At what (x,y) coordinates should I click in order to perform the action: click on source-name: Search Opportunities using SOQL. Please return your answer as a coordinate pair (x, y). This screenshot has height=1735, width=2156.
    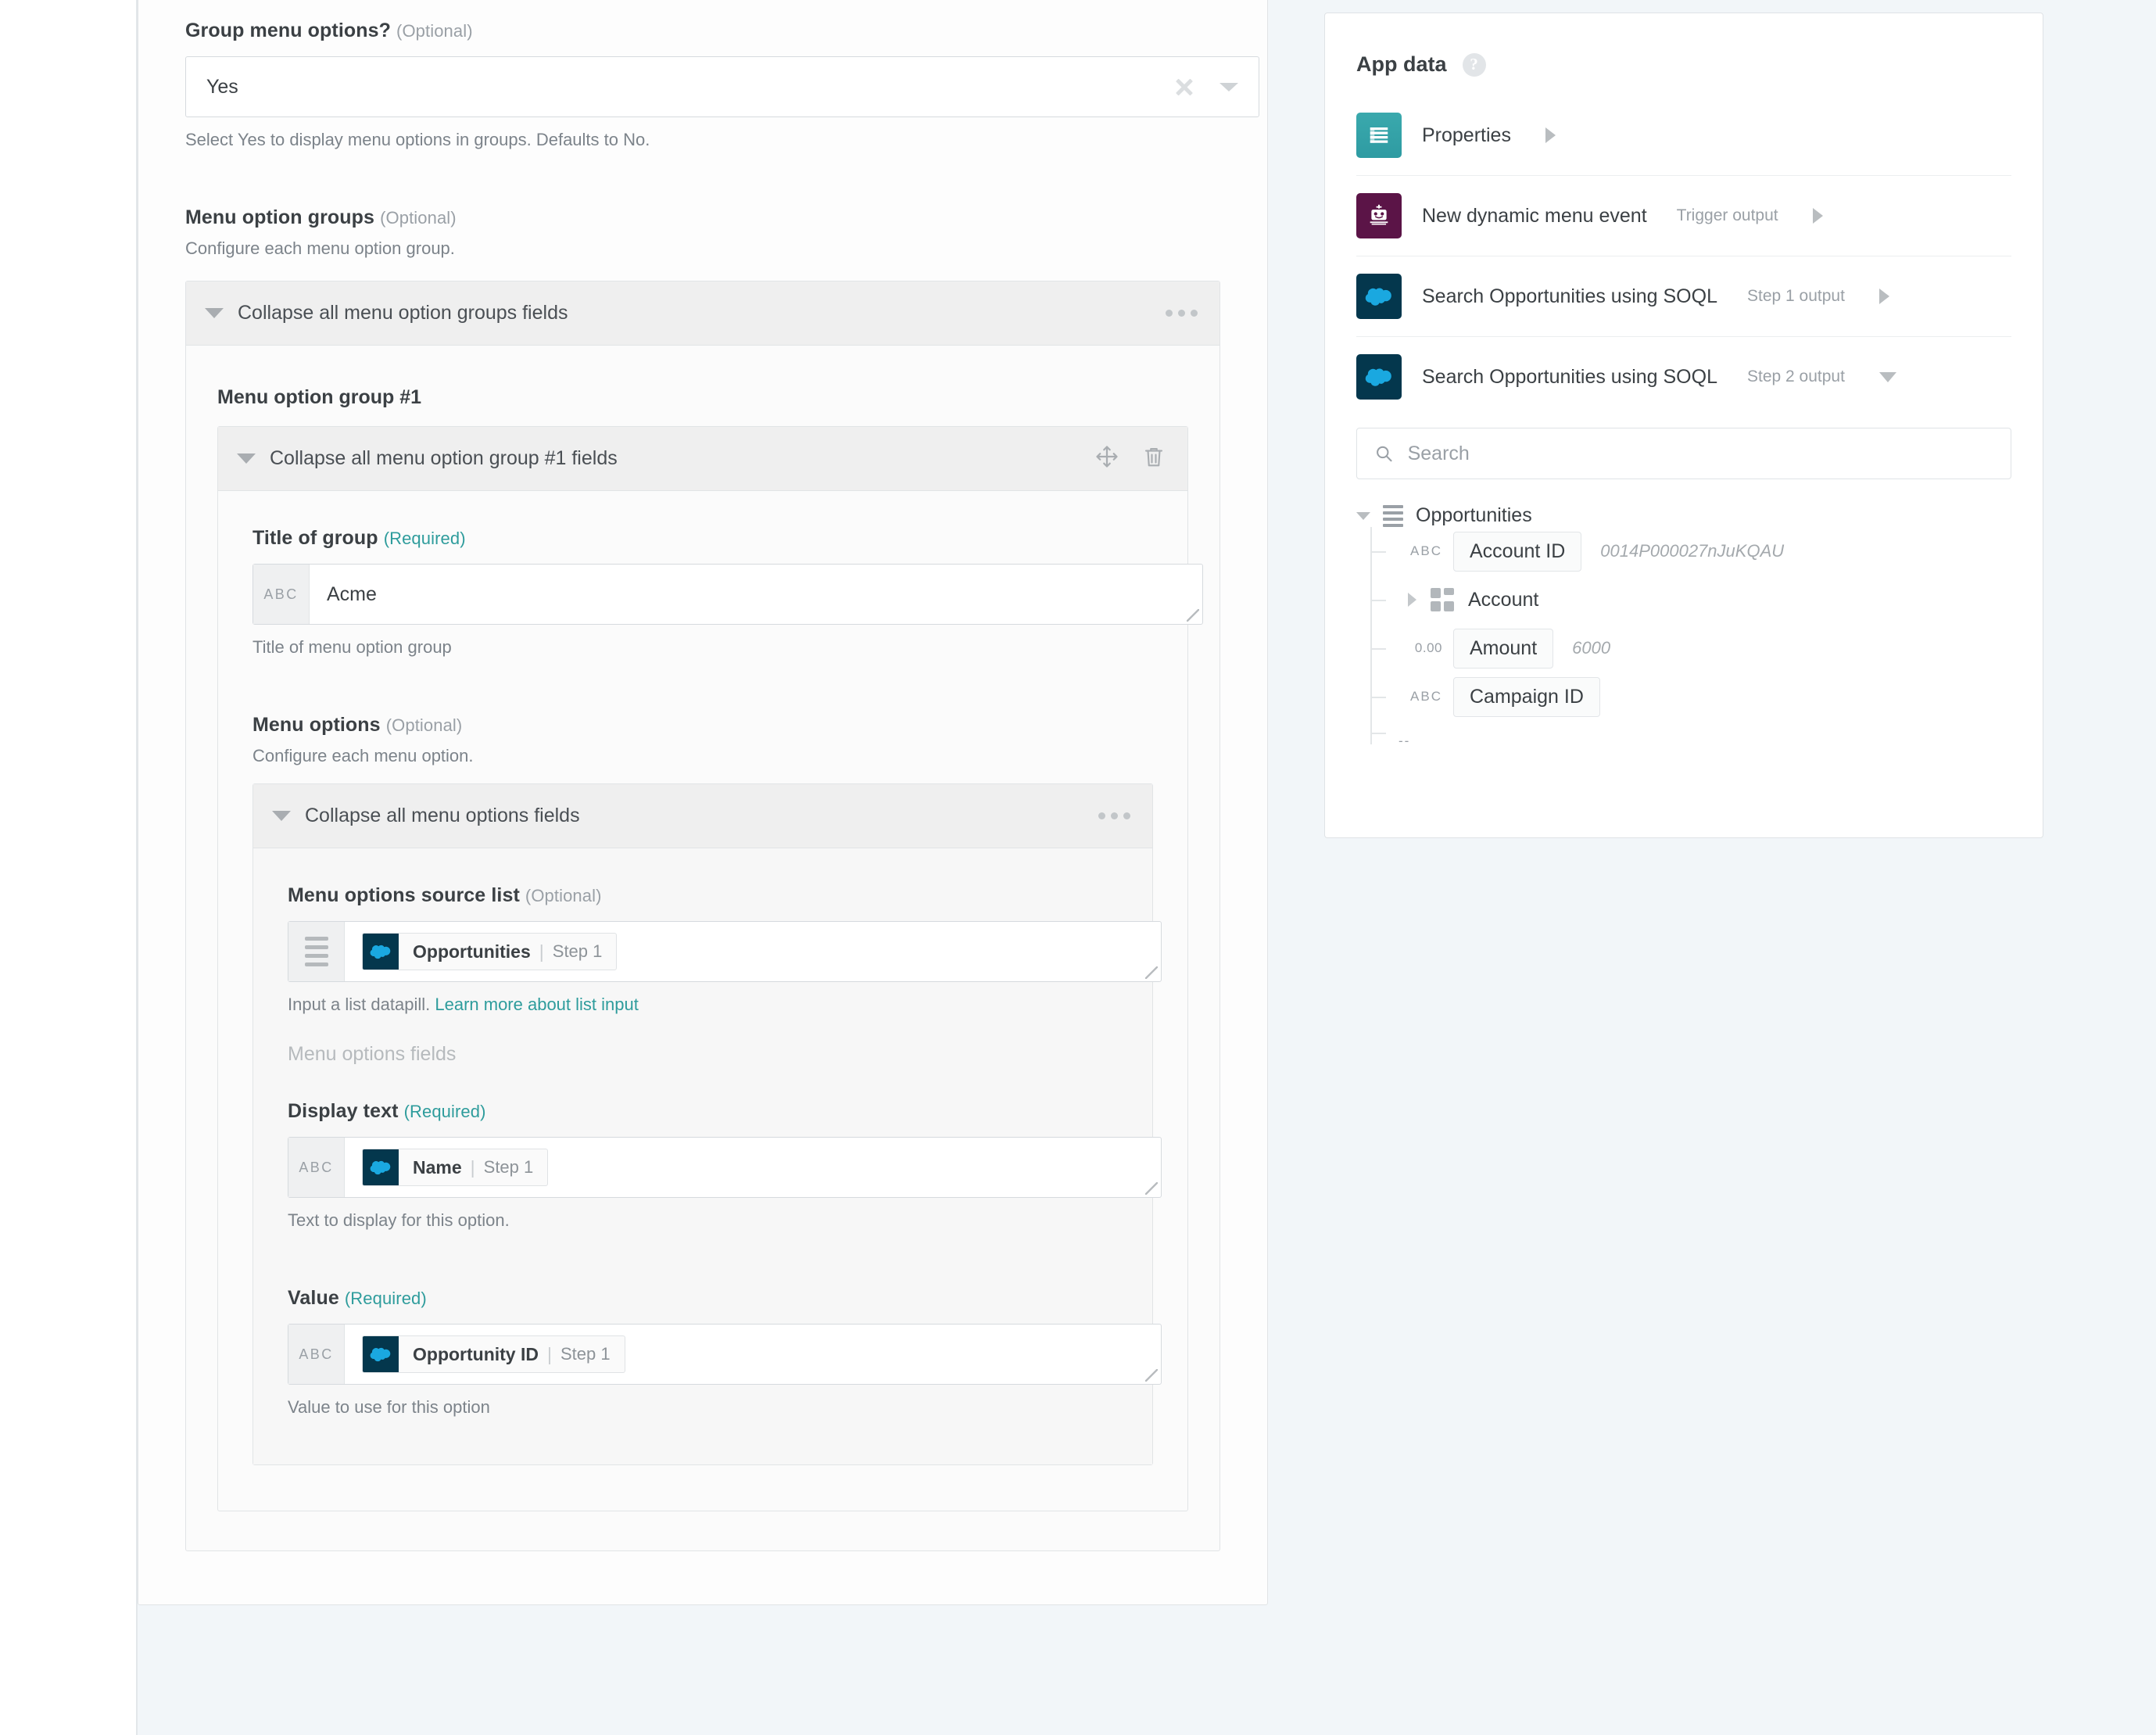
    Looking at the image, I should click on (1569, 296).